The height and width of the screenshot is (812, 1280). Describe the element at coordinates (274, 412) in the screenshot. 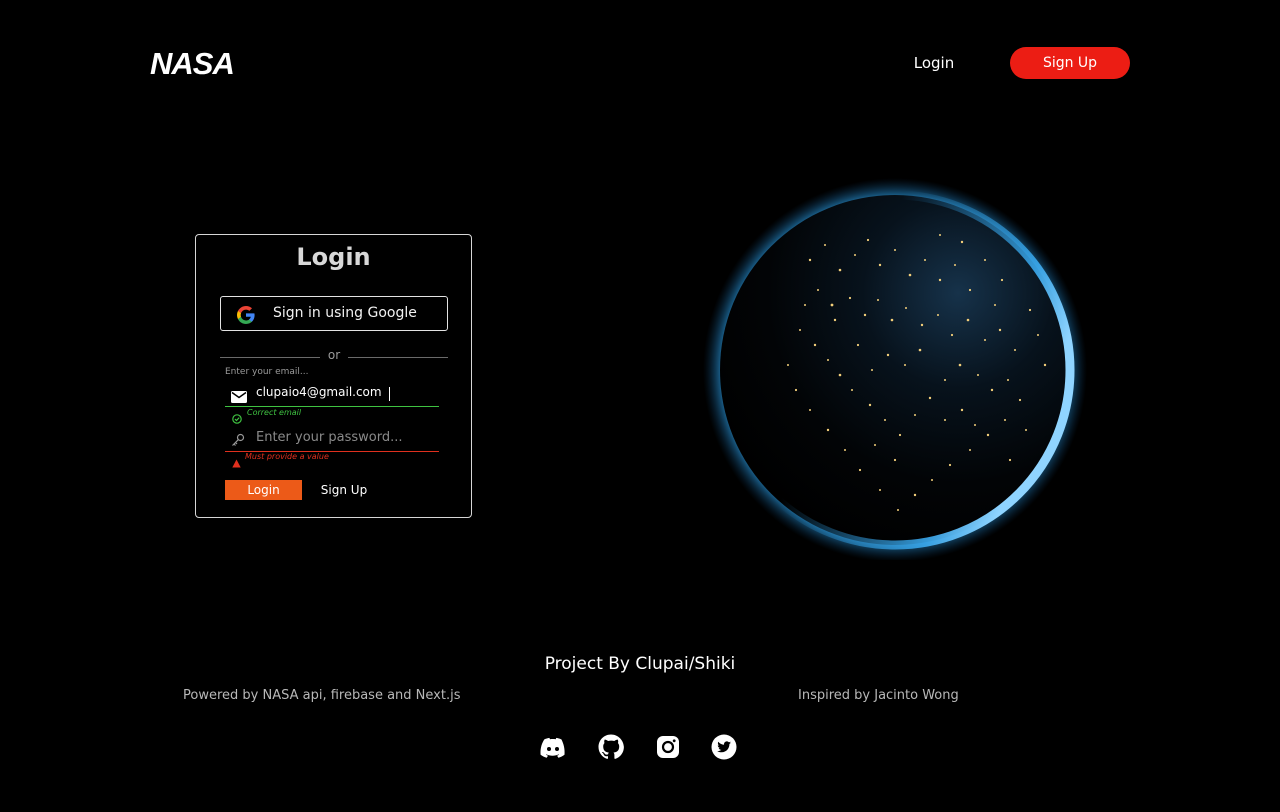

I see `email-status-text: Correct email` at that location.